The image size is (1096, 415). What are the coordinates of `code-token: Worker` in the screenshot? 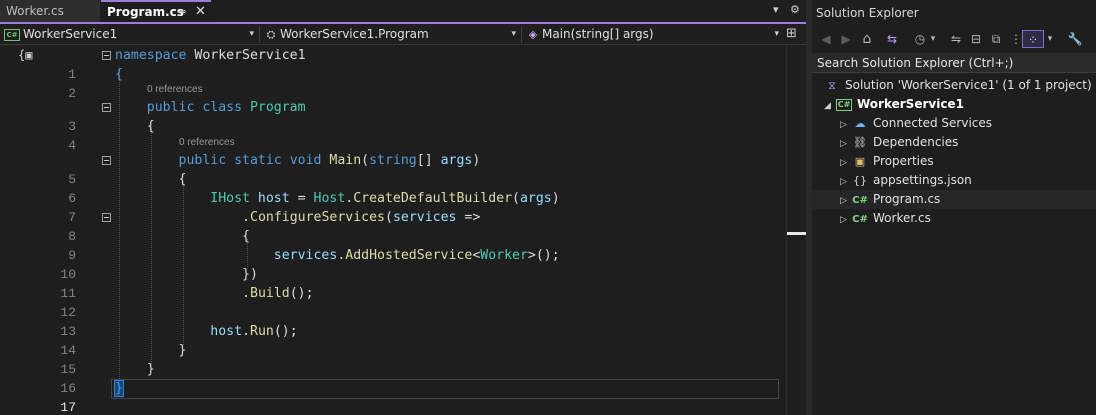 It's located at (504, 255).